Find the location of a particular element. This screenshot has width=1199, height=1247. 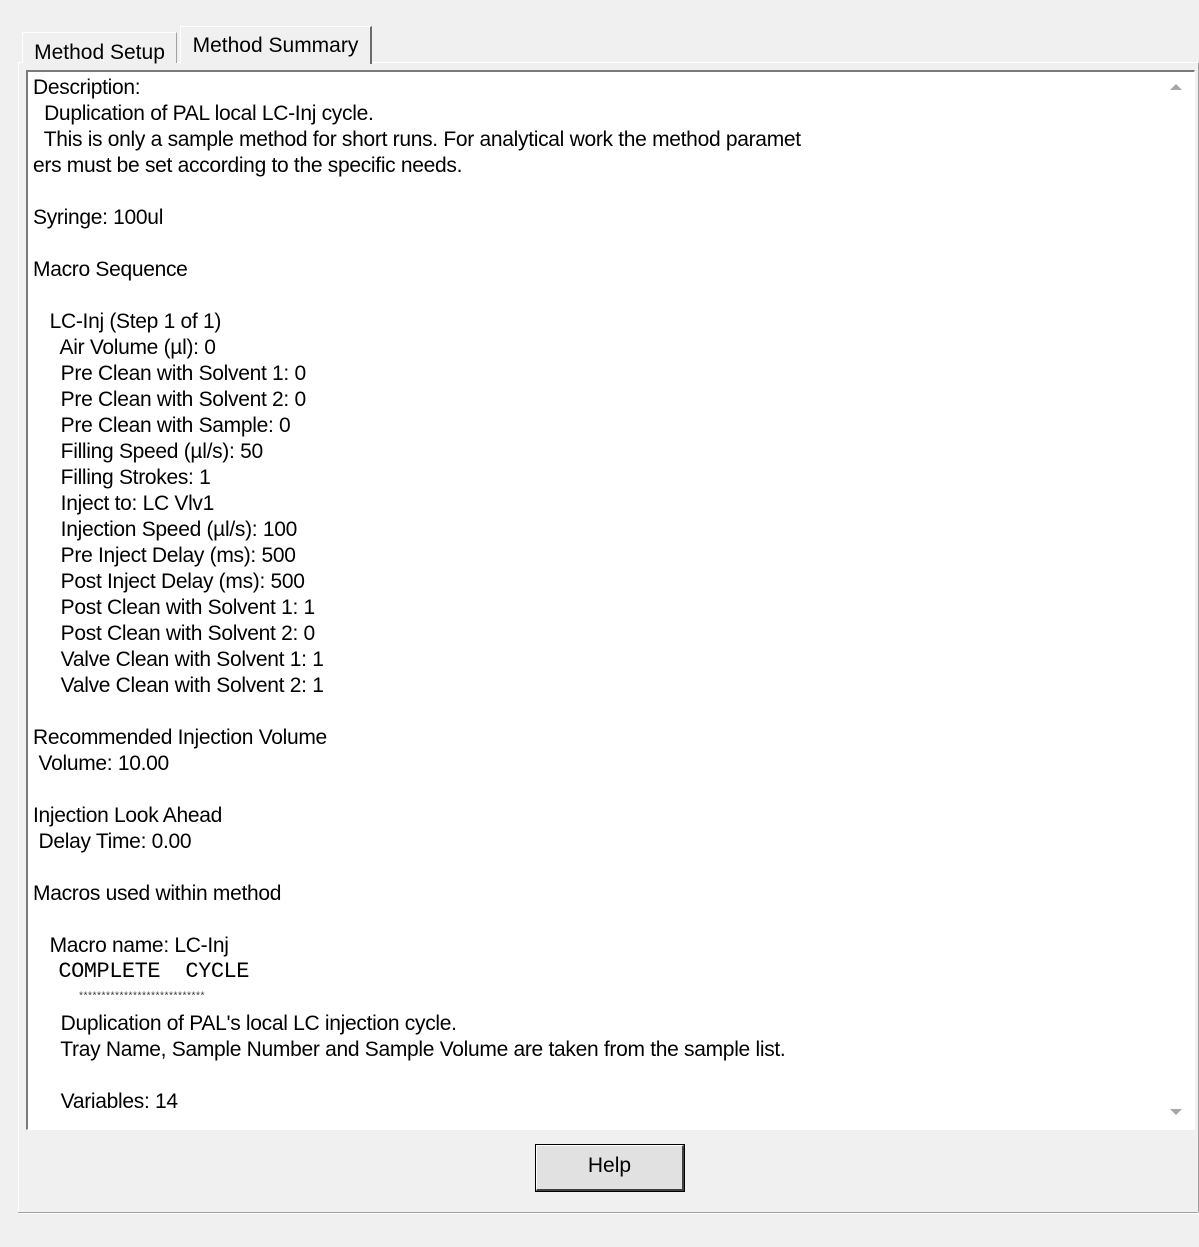

summary-line: Syringe: 100ul is located at coordinates (98, 217).